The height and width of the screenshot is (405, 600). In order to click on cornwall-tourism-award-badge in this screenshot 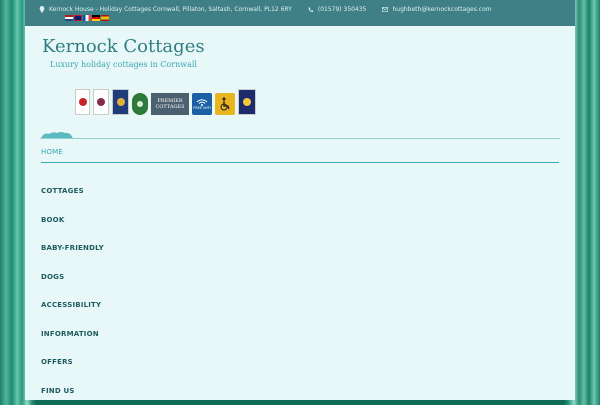, I will do `click(247, 102)`.